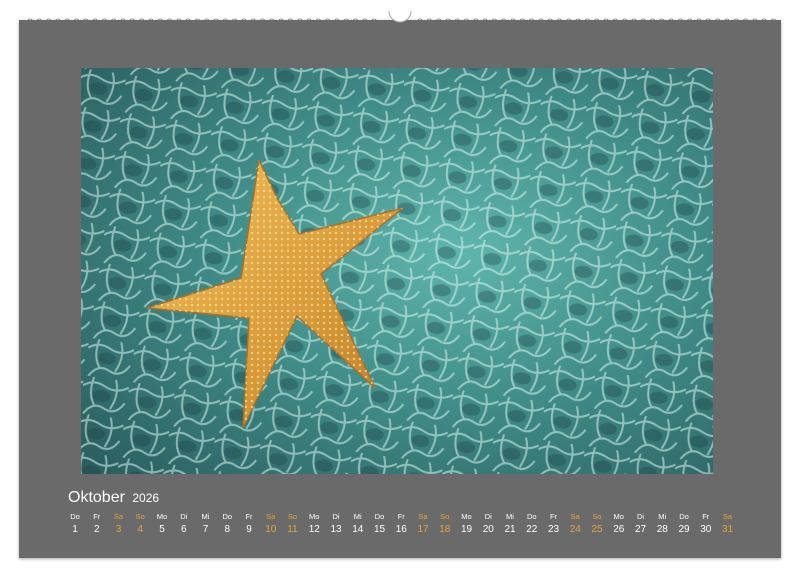 This screenshot has width=800, height=577. Describe the element at coordinates (553, 529) in the screenshot. I see `day-number: 23` at that location.